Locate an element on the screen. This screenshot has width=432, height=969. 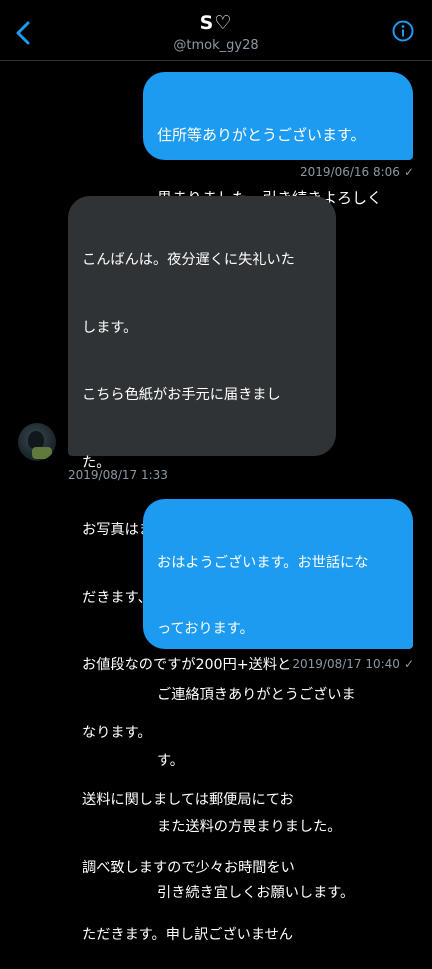
message-timestamp: 2019/08/17 1:33 is located at coordinates (118, 475).